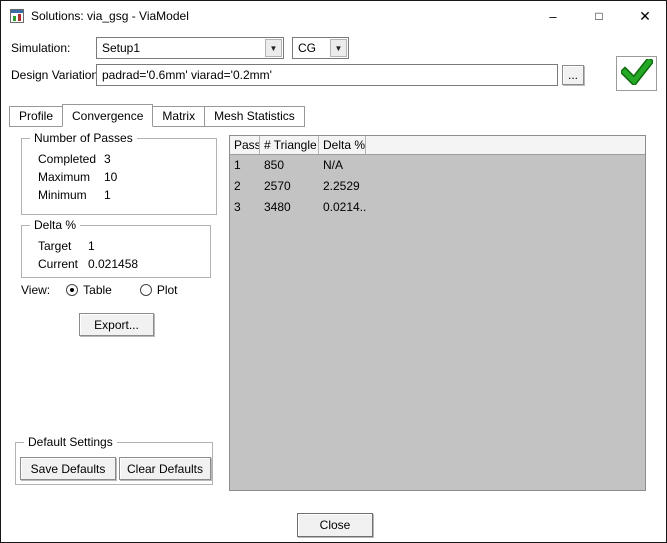 The image size is (667, 543). I want to click on simulation-value: Setup1, so click(121, 48).